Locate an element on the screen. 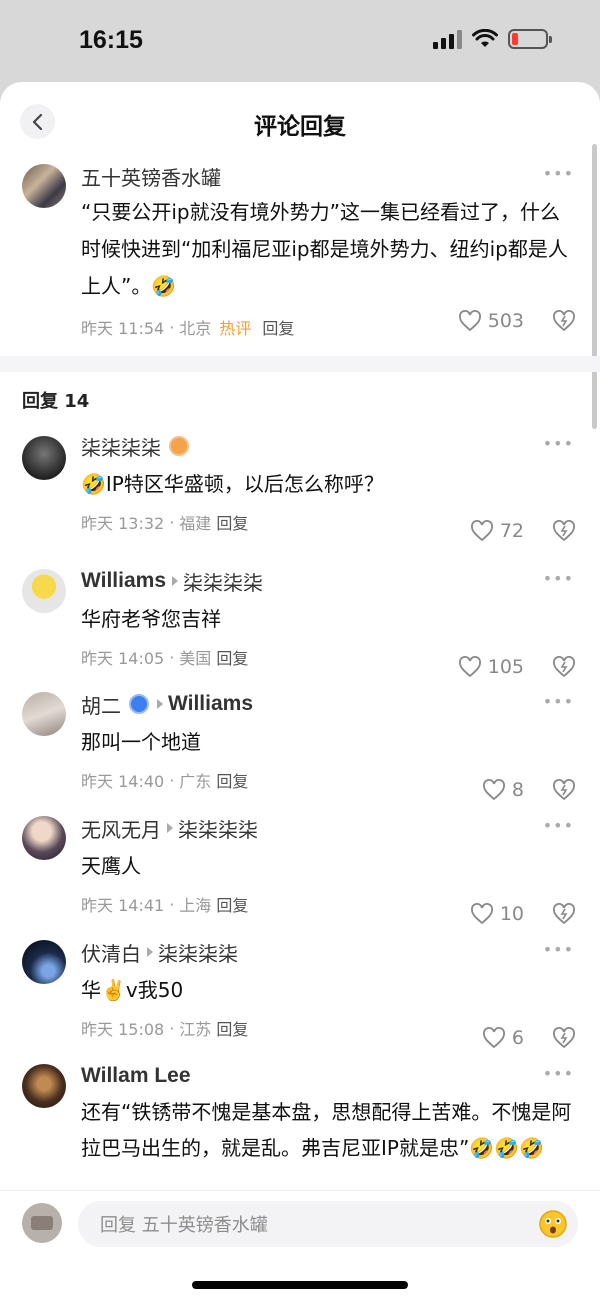  like-button: 105 is located at coordinates (491, 667).